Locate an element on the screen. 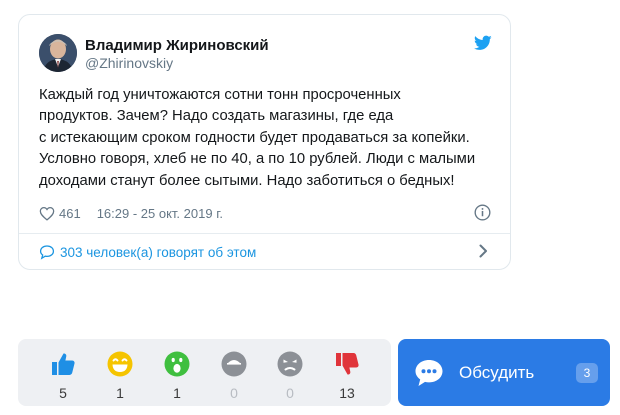 This screenshot has height=415, width=620. angry-face-icon is located at coordinates (290, 364).